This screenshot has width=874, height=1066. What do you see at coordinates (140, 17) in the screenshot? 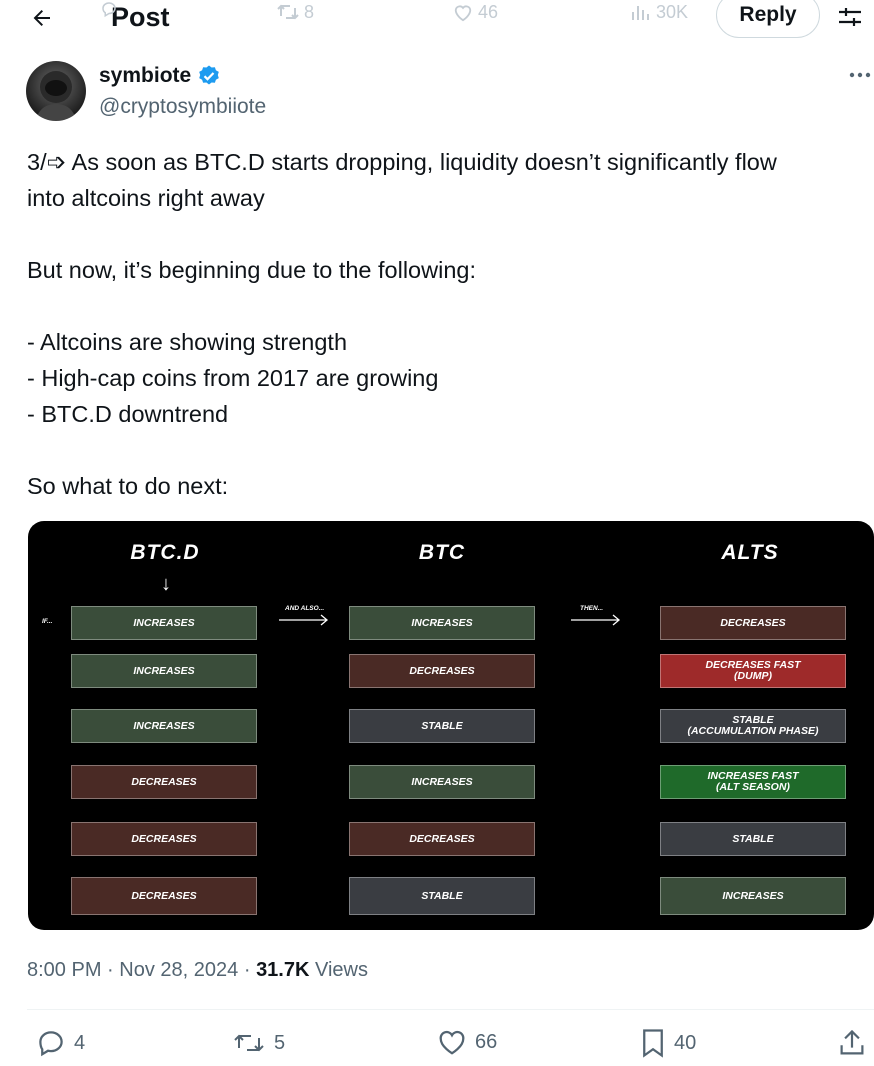
I see `page-title: Post` at bounding box center [140, 17].